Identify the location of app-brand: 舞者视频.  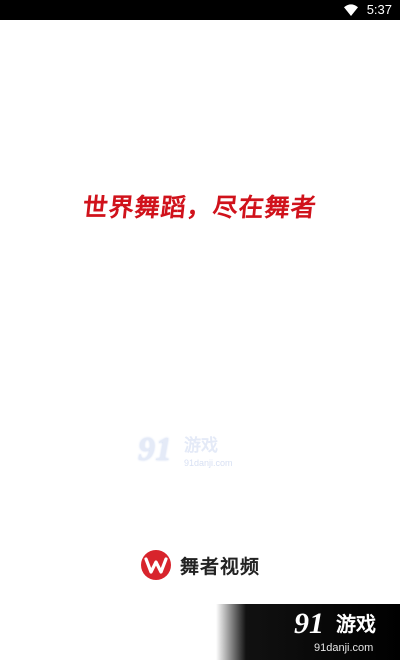
(200, 565).